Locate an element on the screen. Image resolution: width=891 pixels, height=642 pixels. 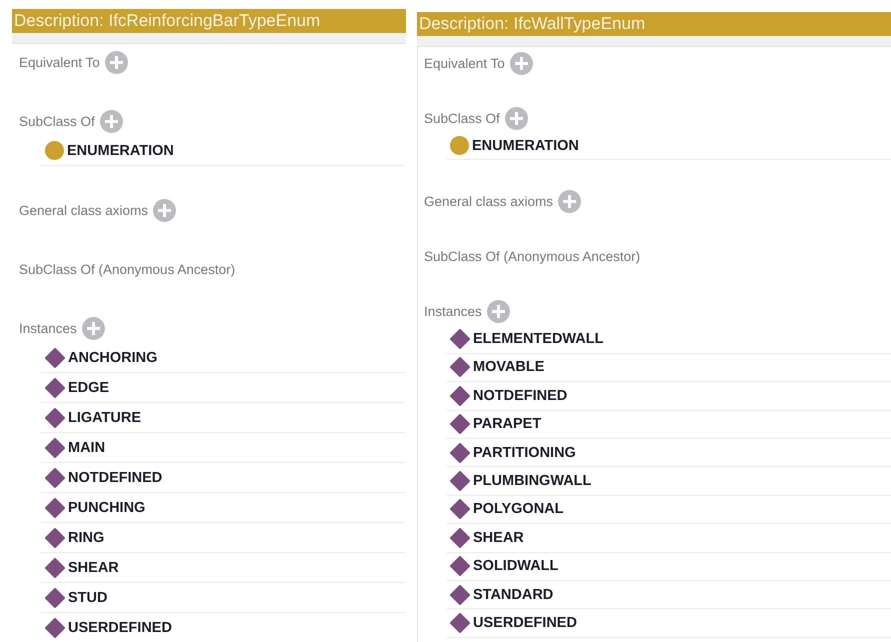
individual-item: ELEMENTEDWALL is located at coordinates (668, 339).